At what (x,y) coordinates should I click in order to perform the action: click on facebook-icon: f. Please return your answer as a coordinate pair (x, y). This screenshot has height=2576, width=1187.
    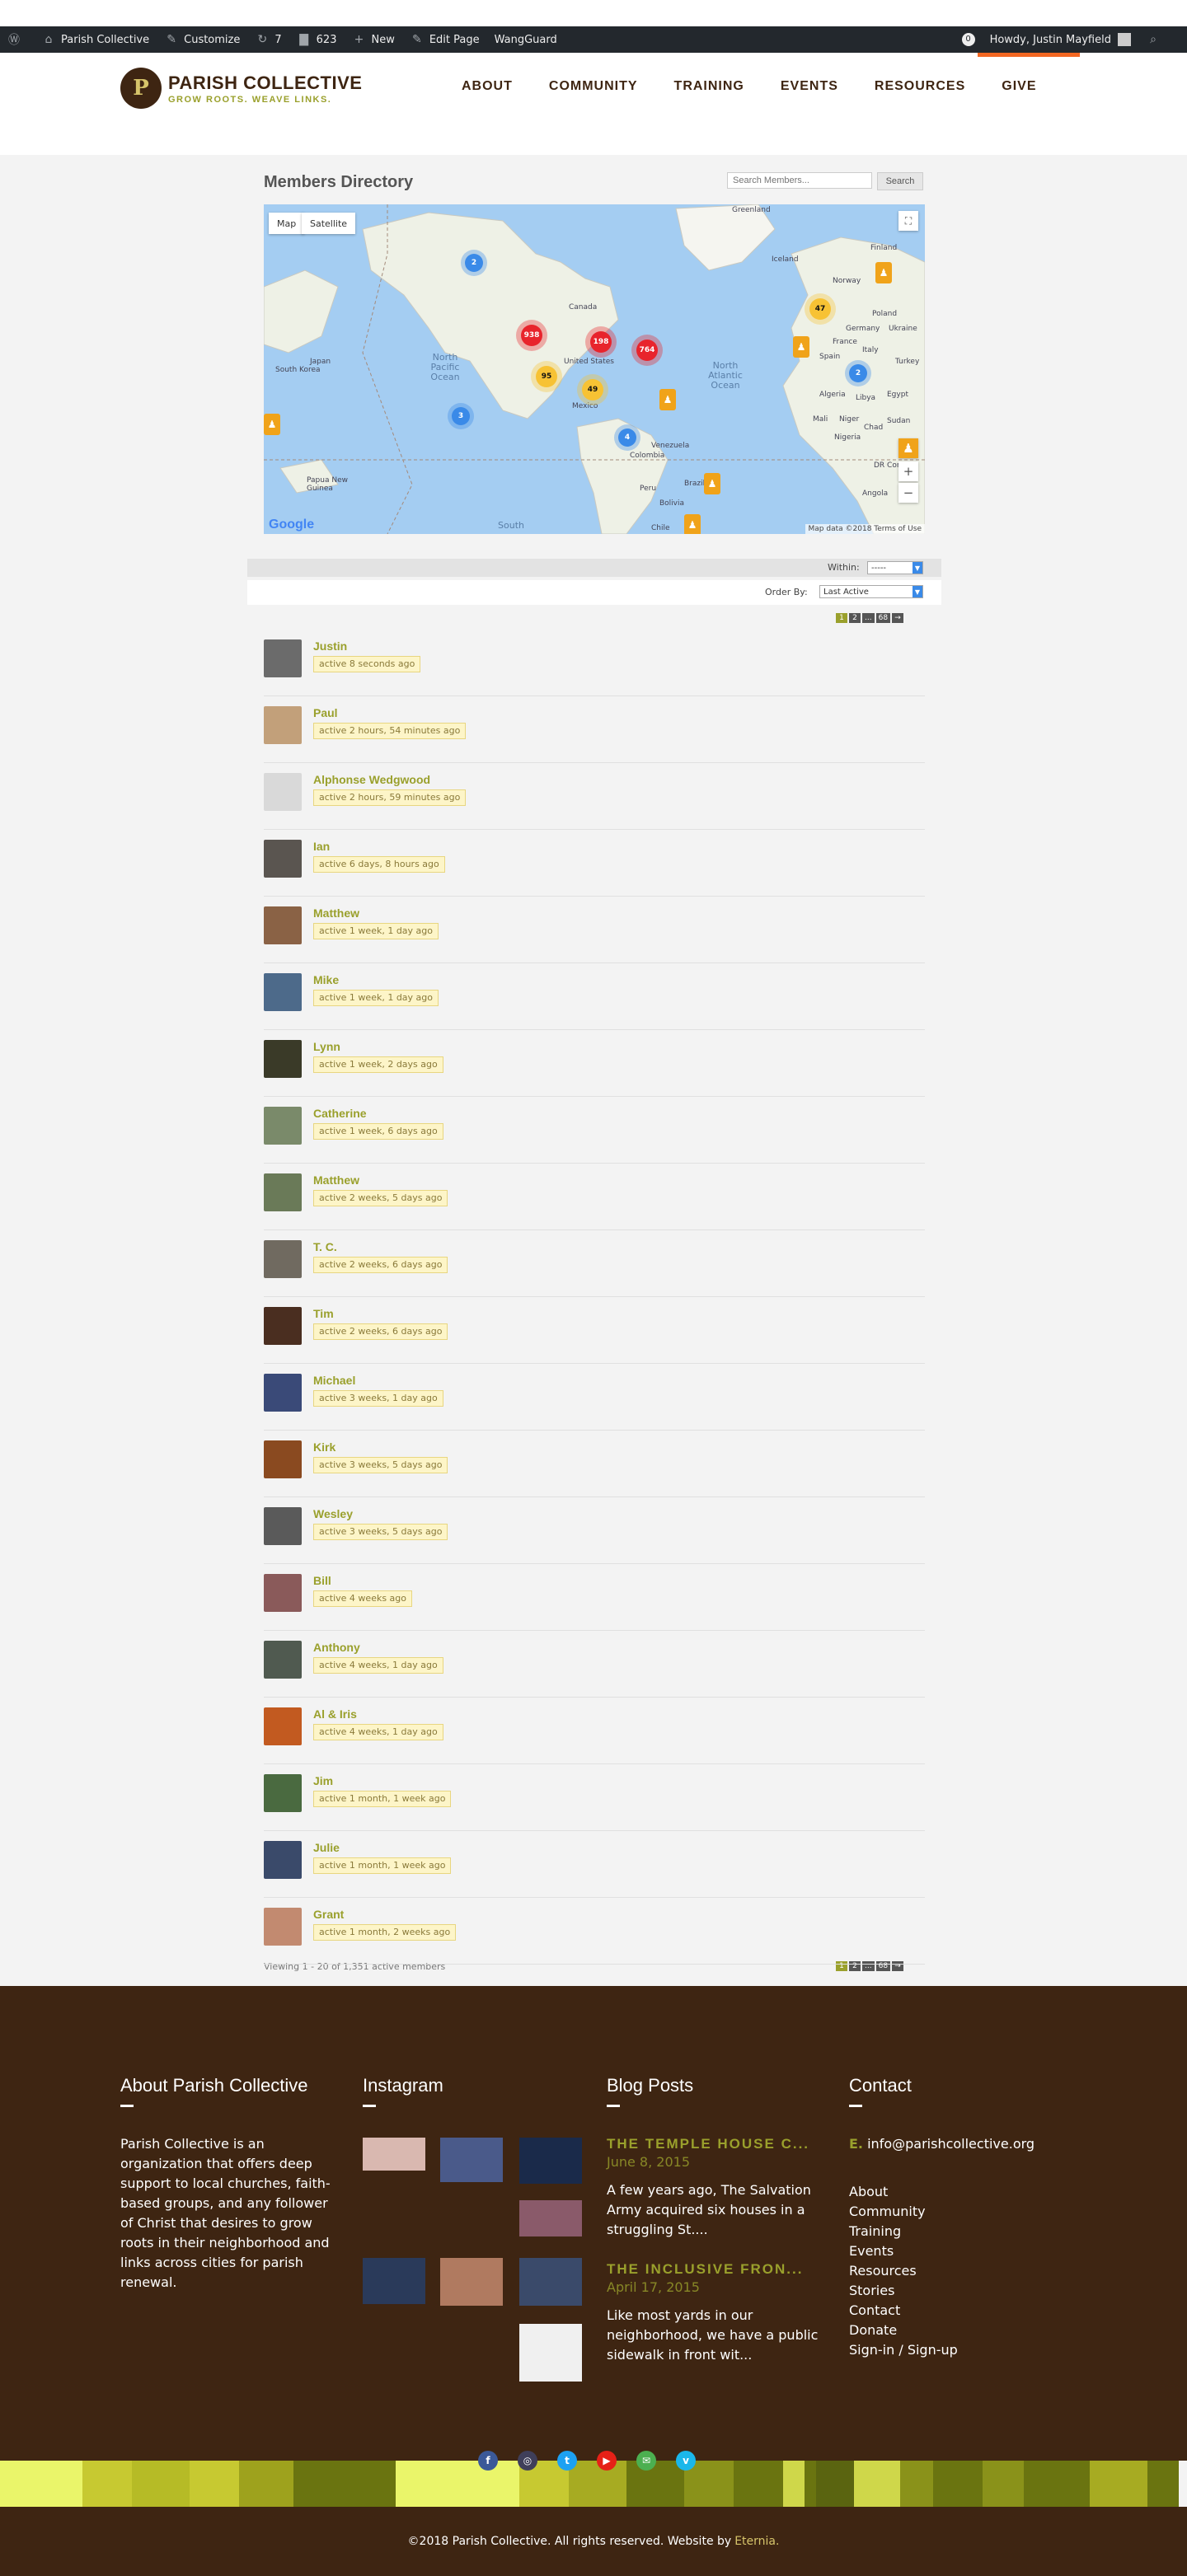
    Looking at the image, I should click on (488, 2461).